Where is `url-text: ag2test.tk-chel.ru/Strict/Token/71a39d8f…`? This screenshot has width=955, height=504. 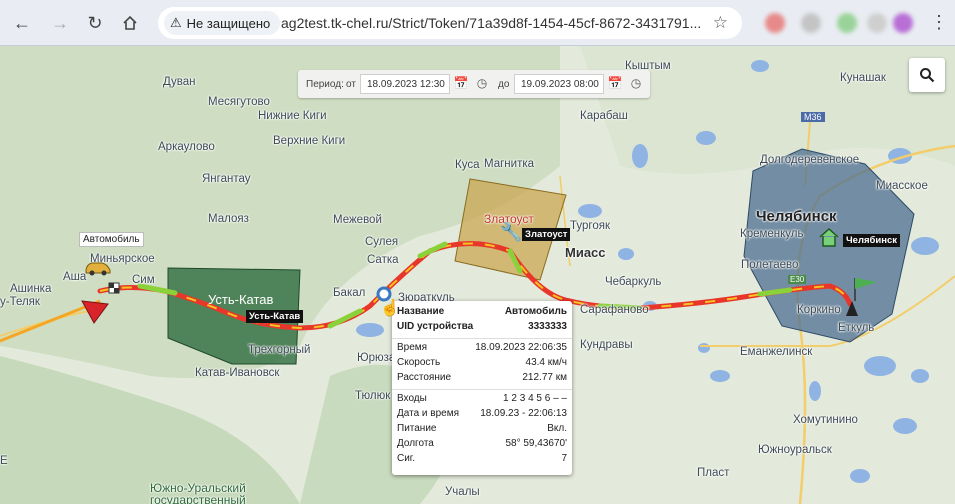 url-text: ag2test.tk-chel.ru/Strict/Token/71a39d8f… is located at coordinates (491, 23).